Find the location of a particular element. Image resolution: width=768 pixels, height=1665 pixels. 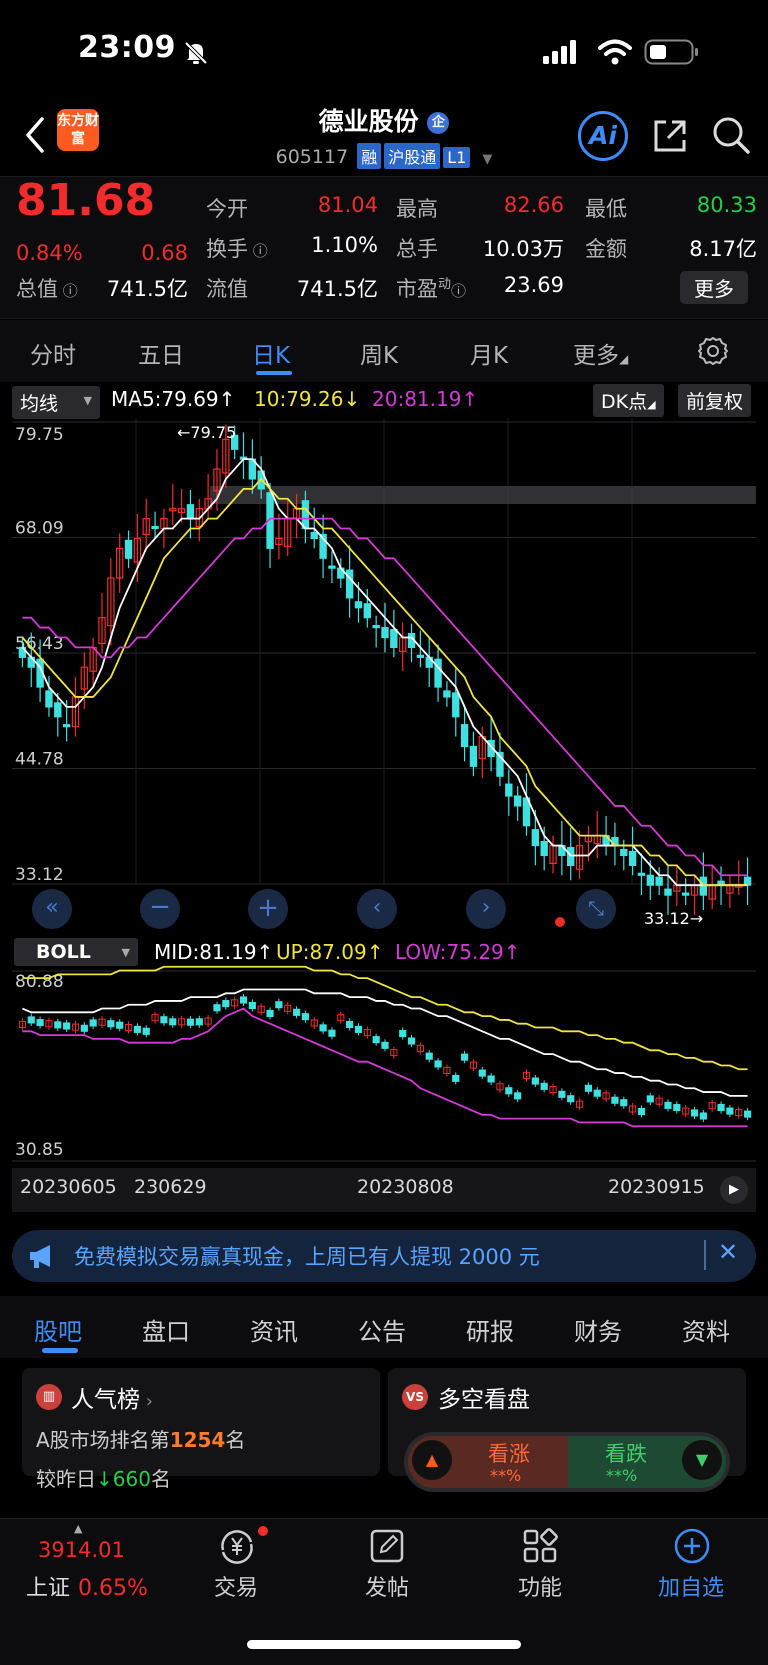

bear-value: **% is located at coordinates (622, 1475).